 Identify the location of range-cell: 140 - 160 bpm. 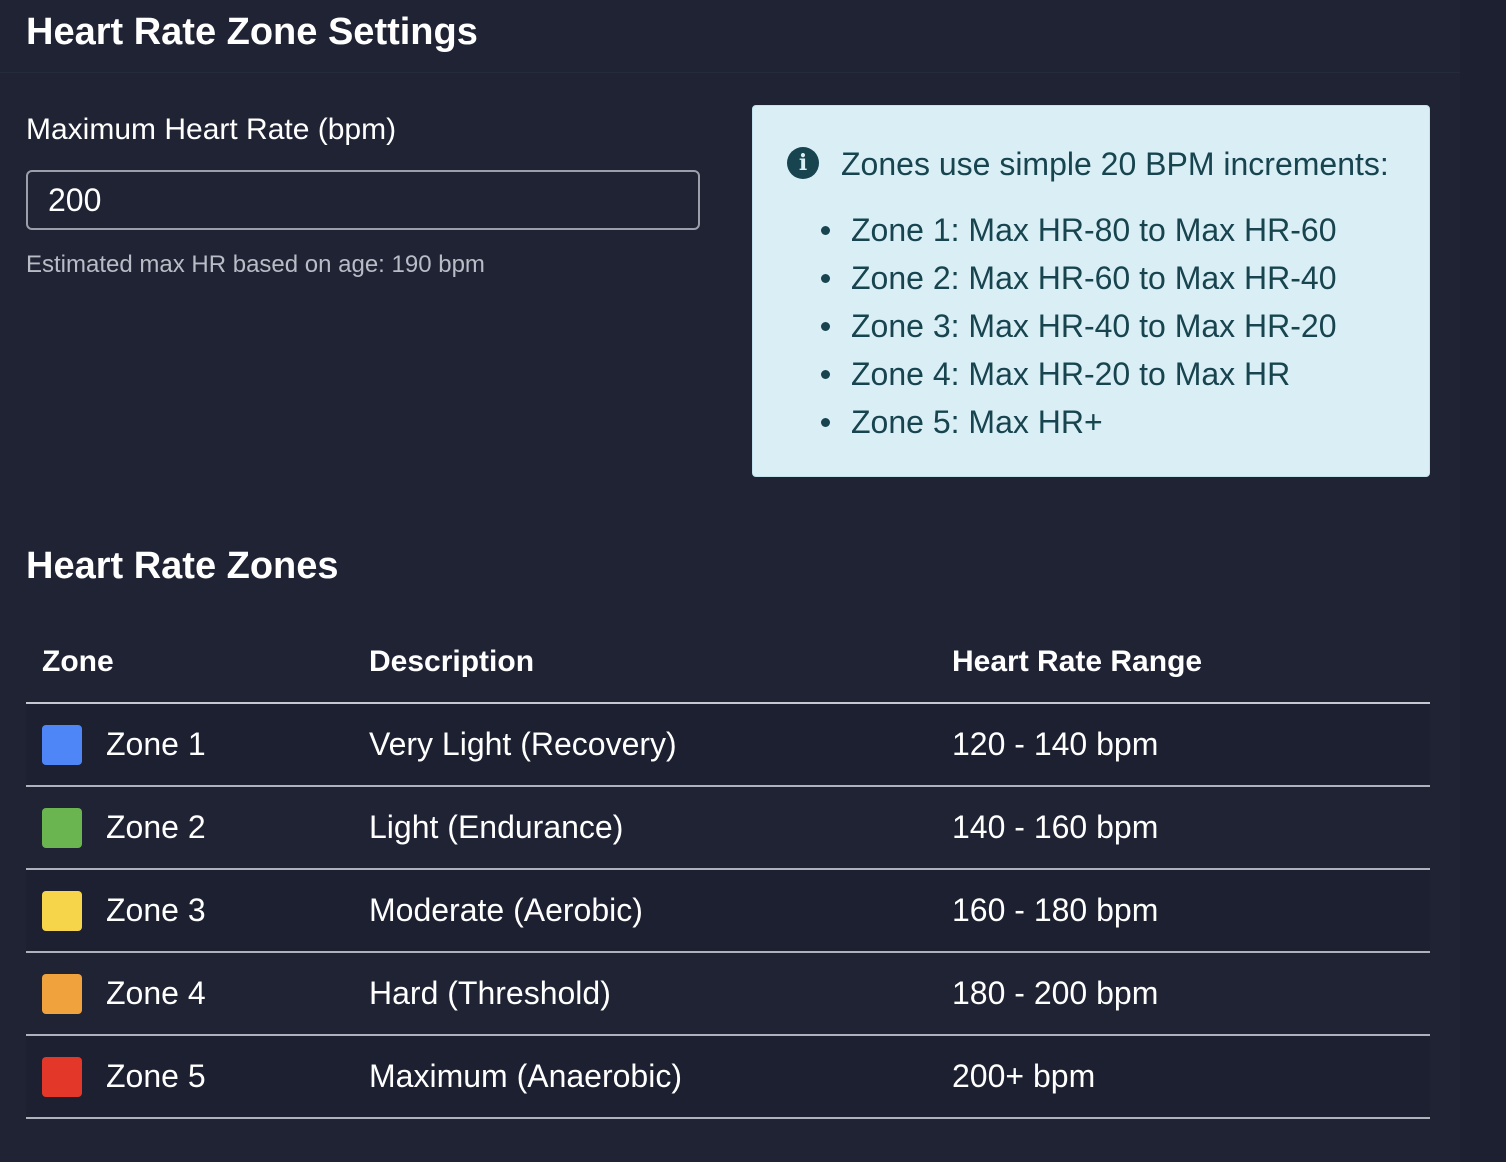
(1183, 828).